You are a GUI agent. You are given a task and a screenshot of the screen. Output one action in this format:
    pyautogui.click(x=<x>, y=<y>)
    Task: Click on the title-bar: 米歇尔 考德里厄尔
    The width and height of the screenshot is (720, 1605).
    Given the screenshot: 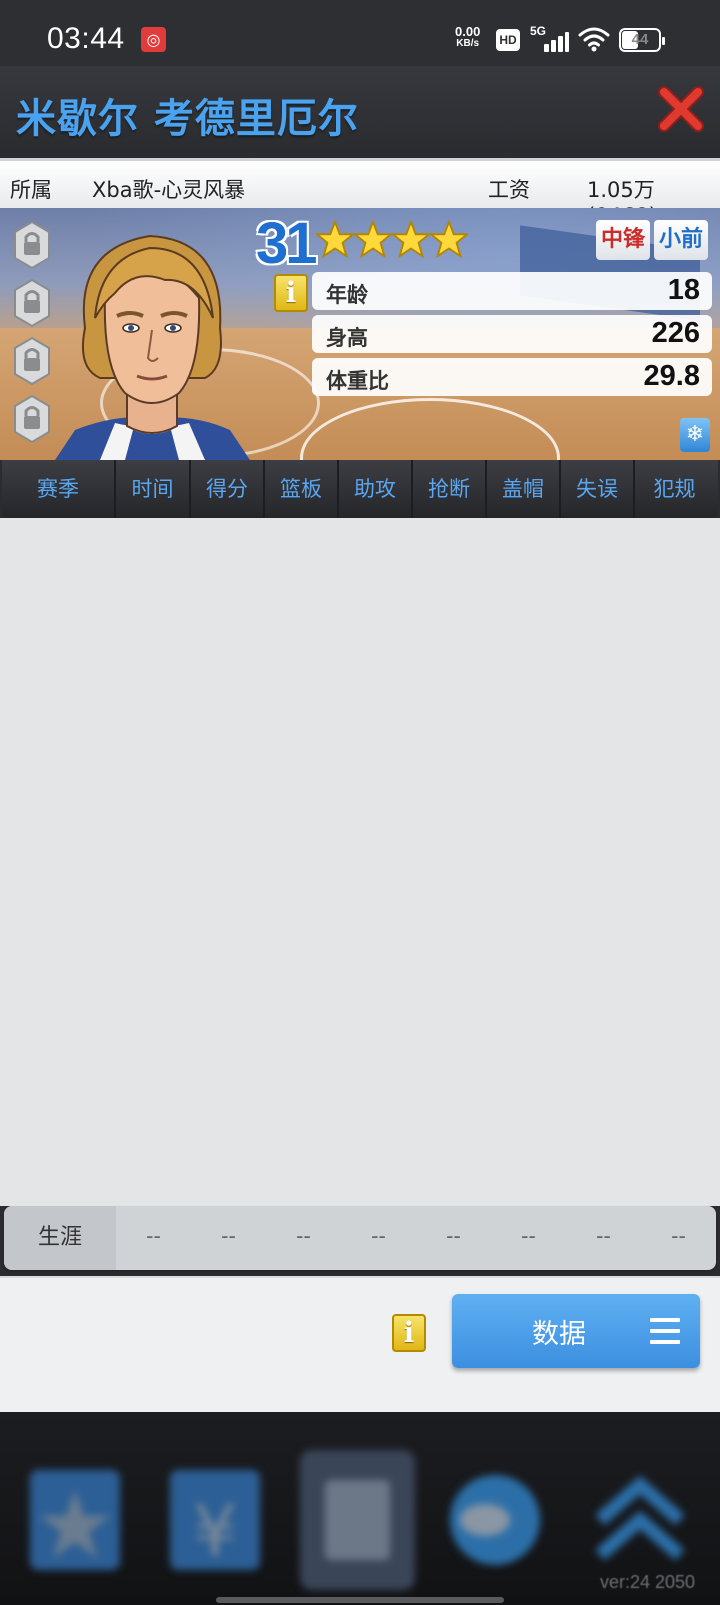 What is the action you would take?
    pyautogui.click(x=360, y=112)
    